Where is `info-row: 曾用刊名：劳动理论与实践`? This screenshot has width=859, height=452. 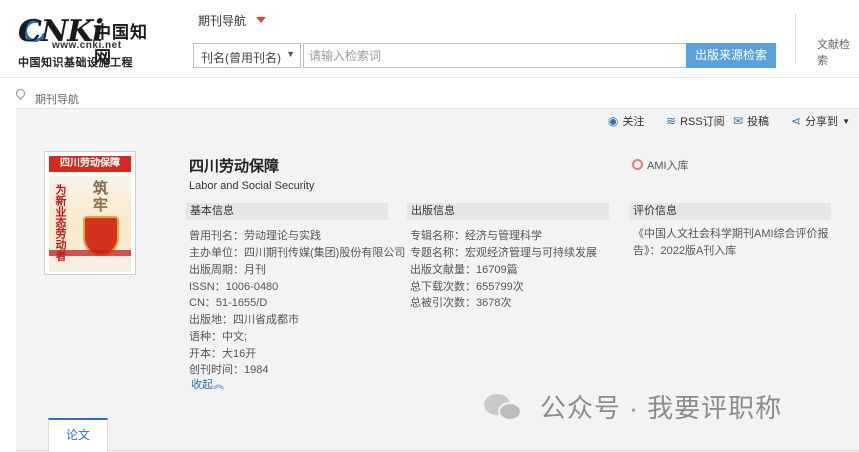
info-row: 曾用刊名：劳动理论与实践 is located at coordinates (255, 236).